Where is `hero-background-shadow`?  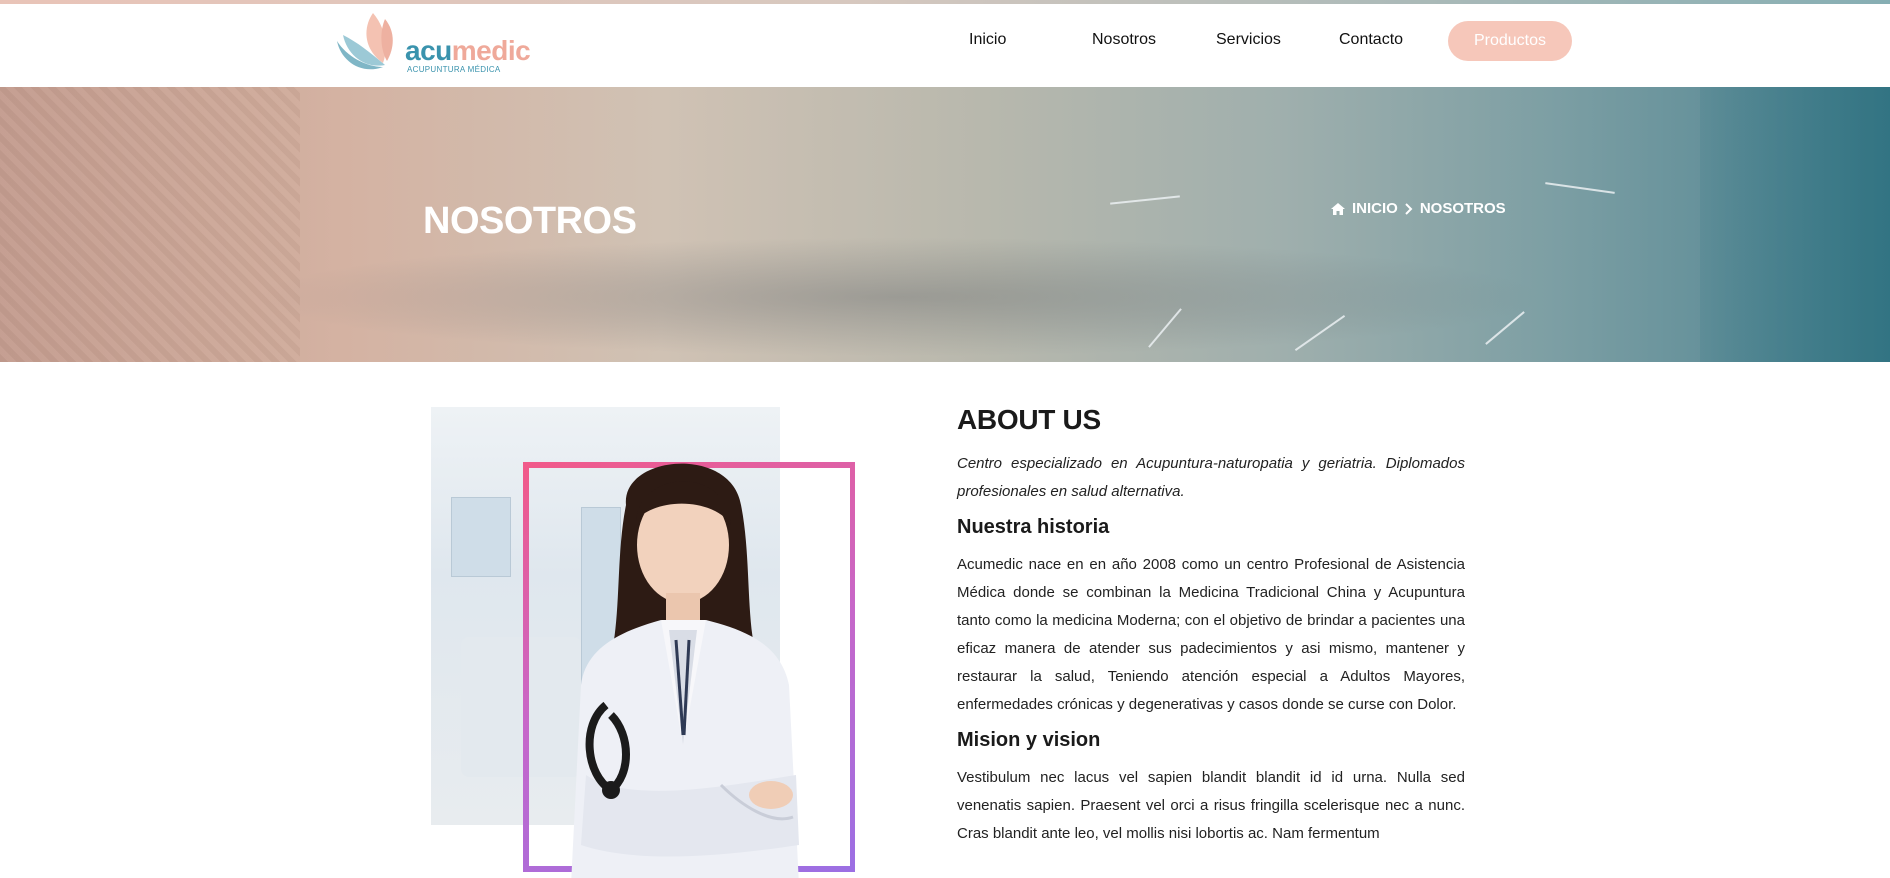
hero-background-shadow is located at coordinates (900, 297).